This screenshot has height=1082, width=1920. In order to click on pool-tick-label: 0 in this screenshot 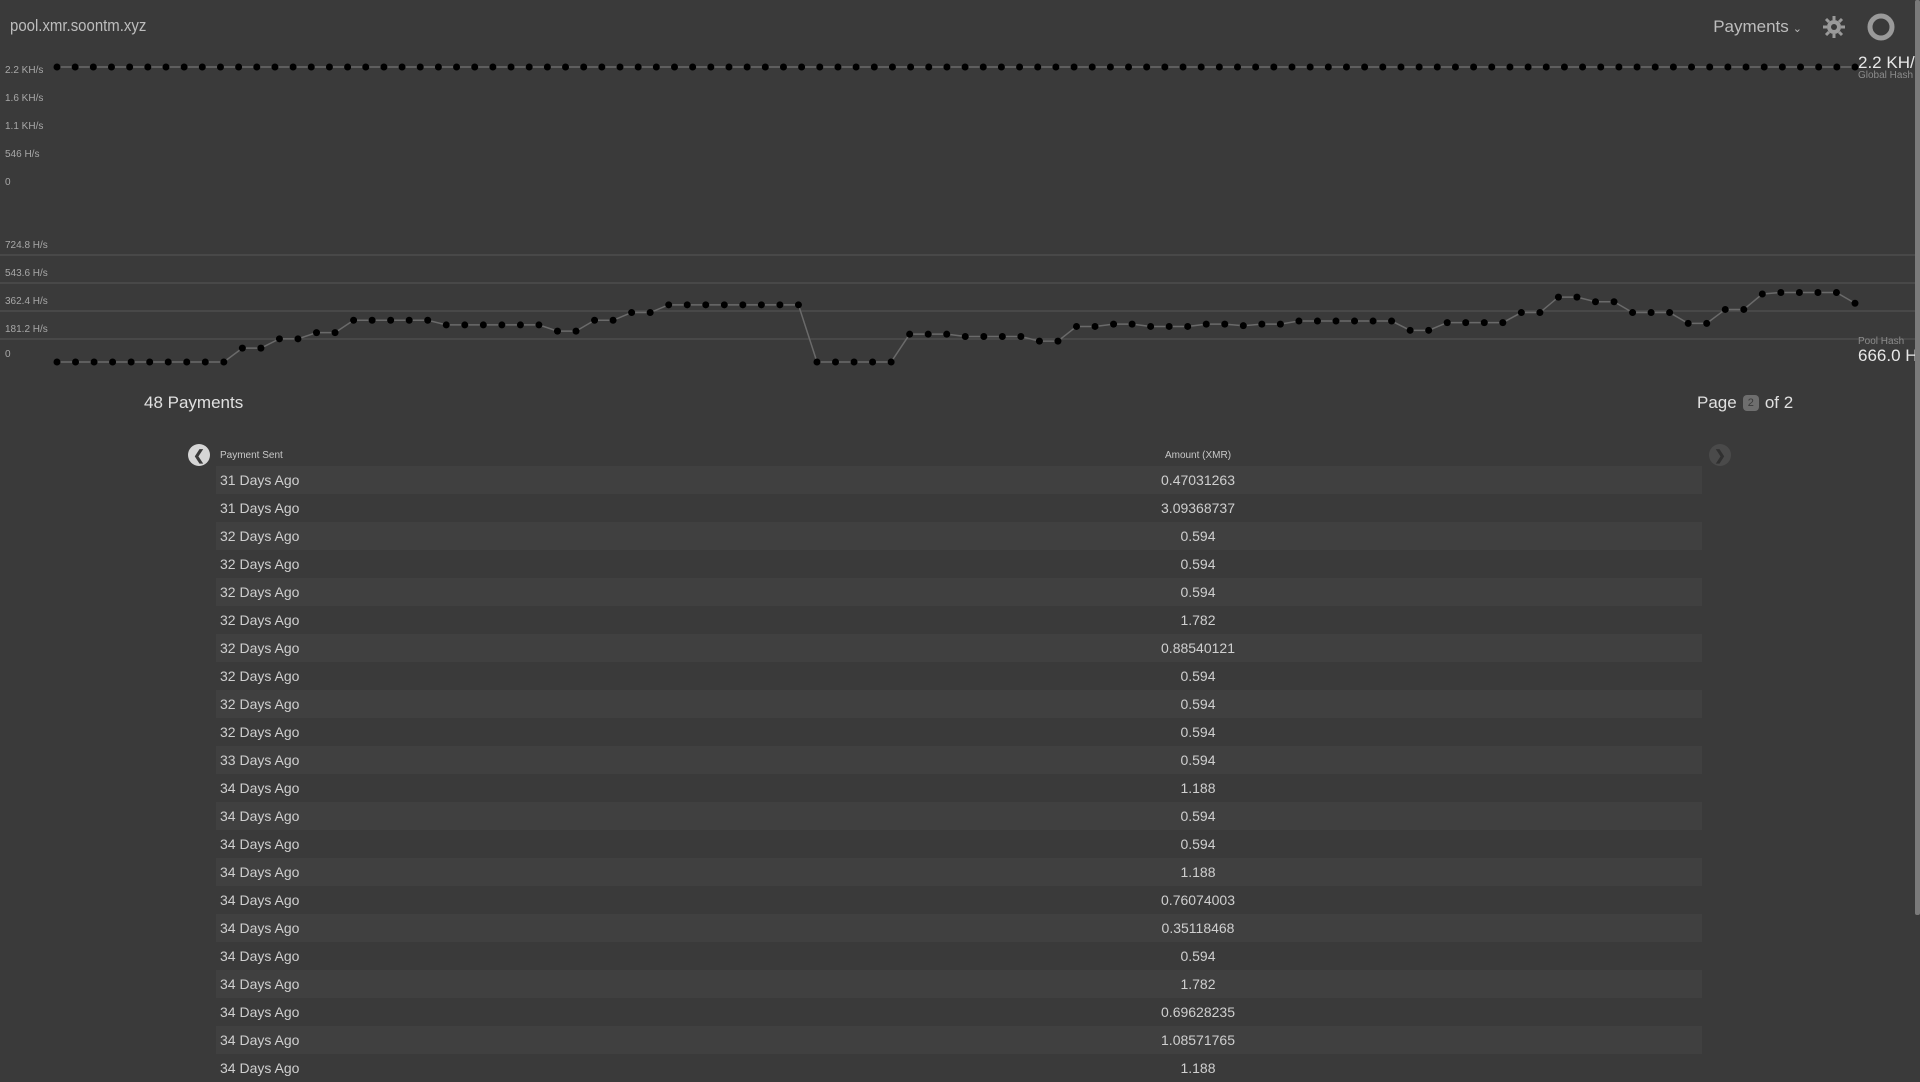, I will do `click(8, 354)`.